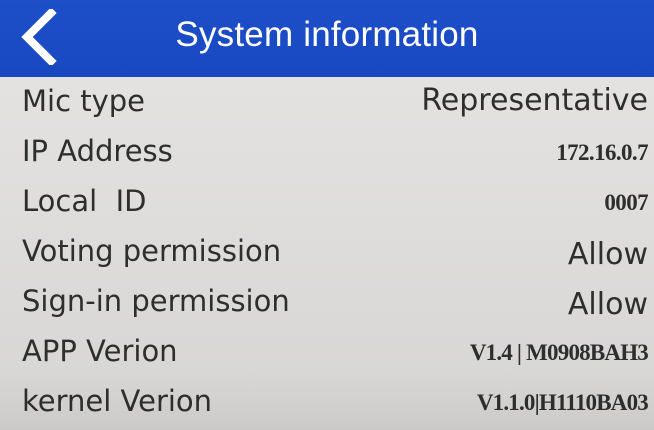  Describe the element at coordinates (327, 352) in the screenshot. I see `info-row-app-version: APP Verion V1.4 | M0908BAH3` at that location.